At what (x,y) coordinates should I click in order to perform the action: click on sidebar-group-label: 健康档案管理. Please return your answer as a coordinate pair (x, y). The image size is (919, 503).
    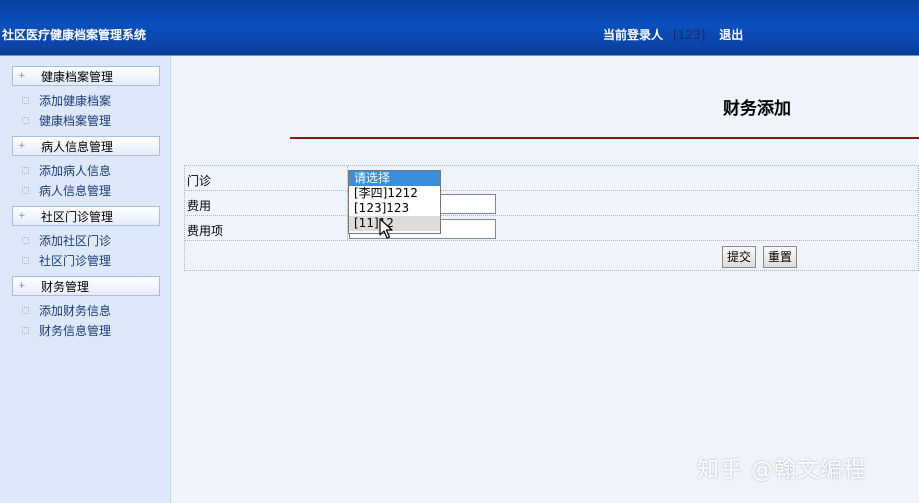
    Looking at the image, I should click on (77, 77).